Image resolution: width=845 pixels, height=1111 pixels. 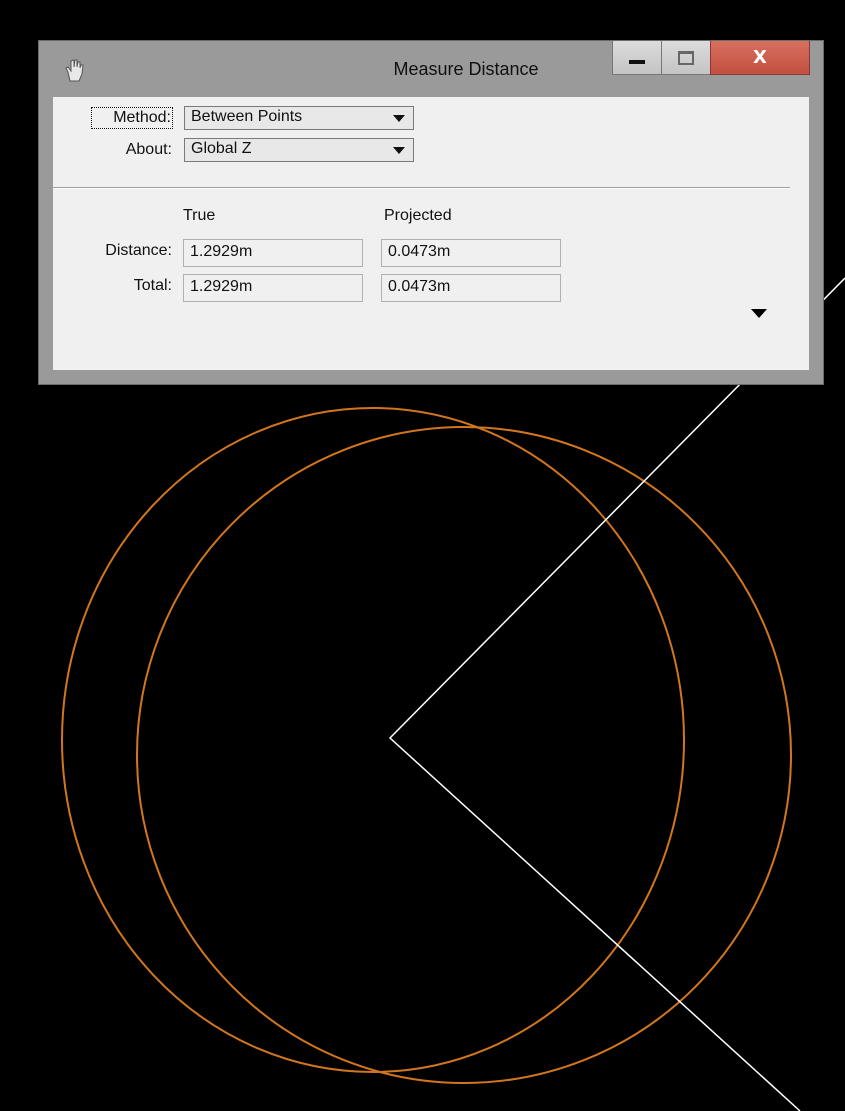 I want to click on distance-label: Distance:, so click(x=138, y=250).